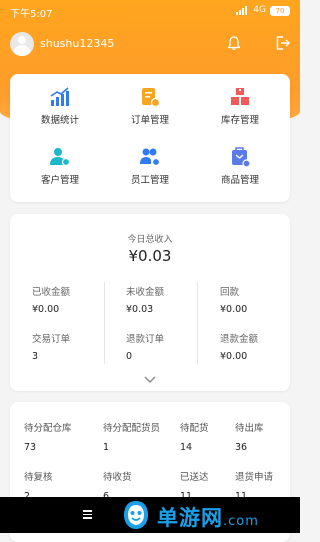  What do you see at coordinates (194, 436) in the screenshot?
I see `order-stat-pending-picking: 待配货 14` at bounding box center [194, 436].